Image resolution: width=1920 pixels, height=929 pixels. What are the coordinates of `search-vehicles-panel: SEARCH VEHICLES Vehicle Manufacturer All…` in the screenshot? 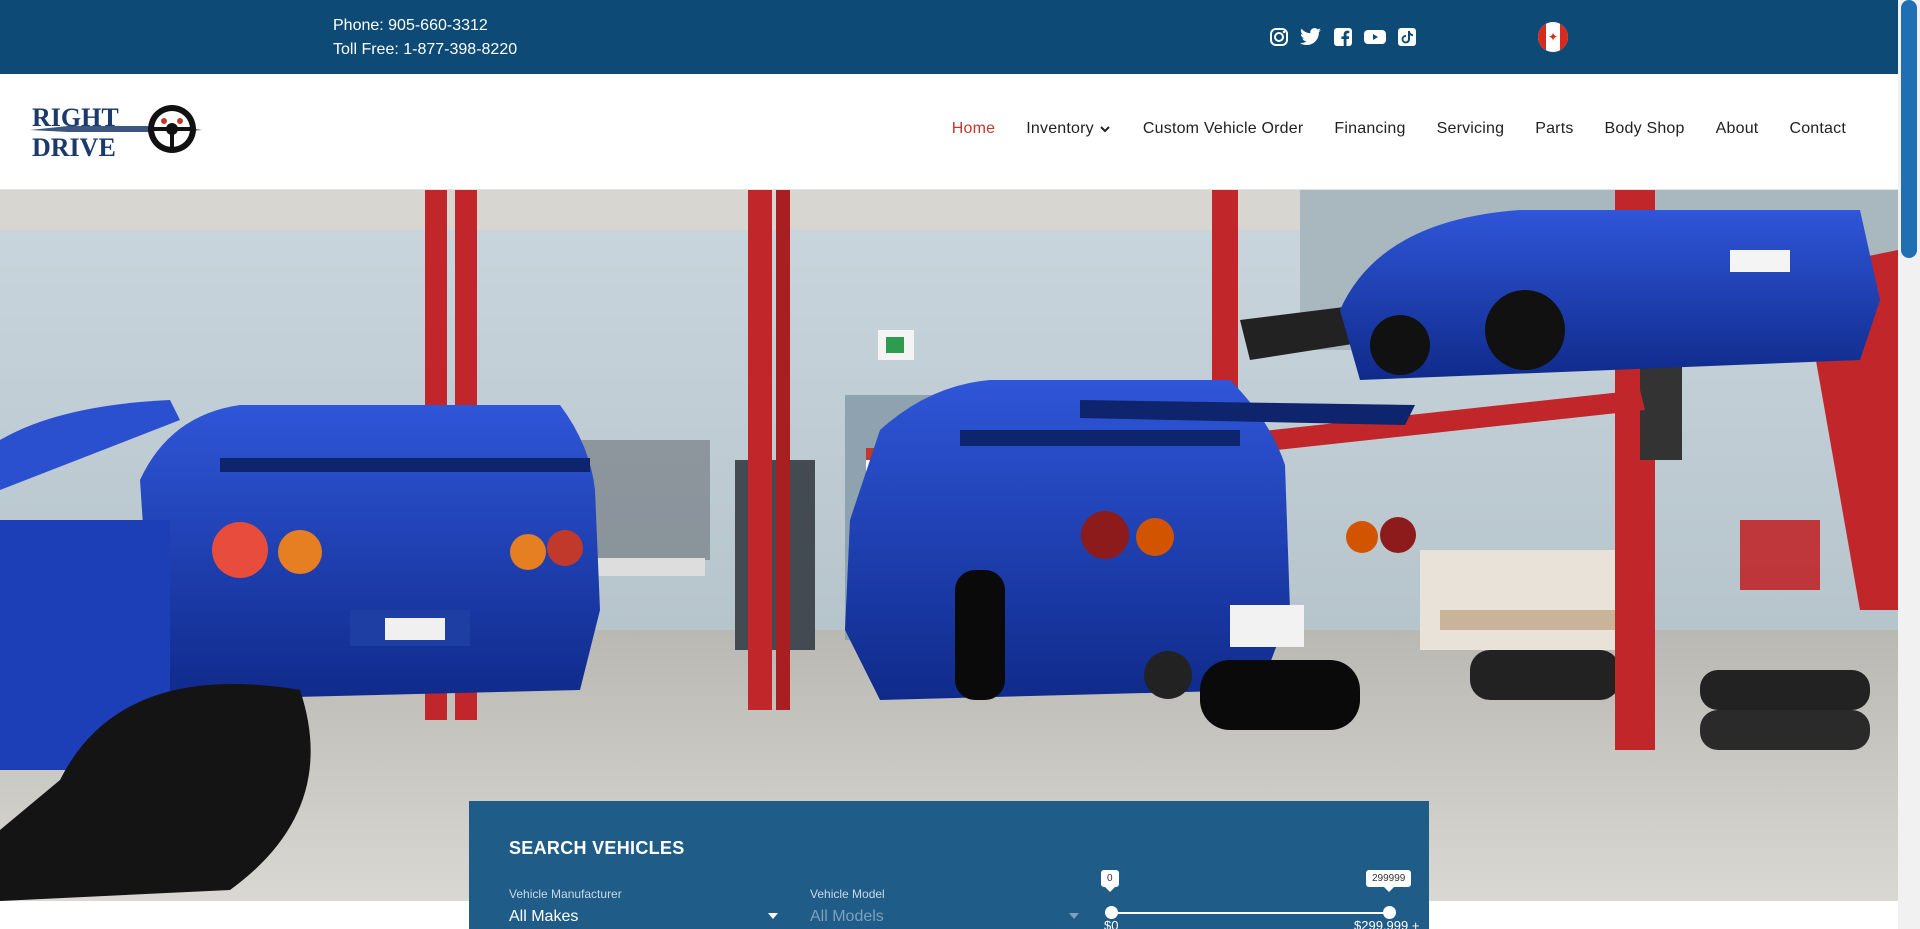 It's located at (949, 865).